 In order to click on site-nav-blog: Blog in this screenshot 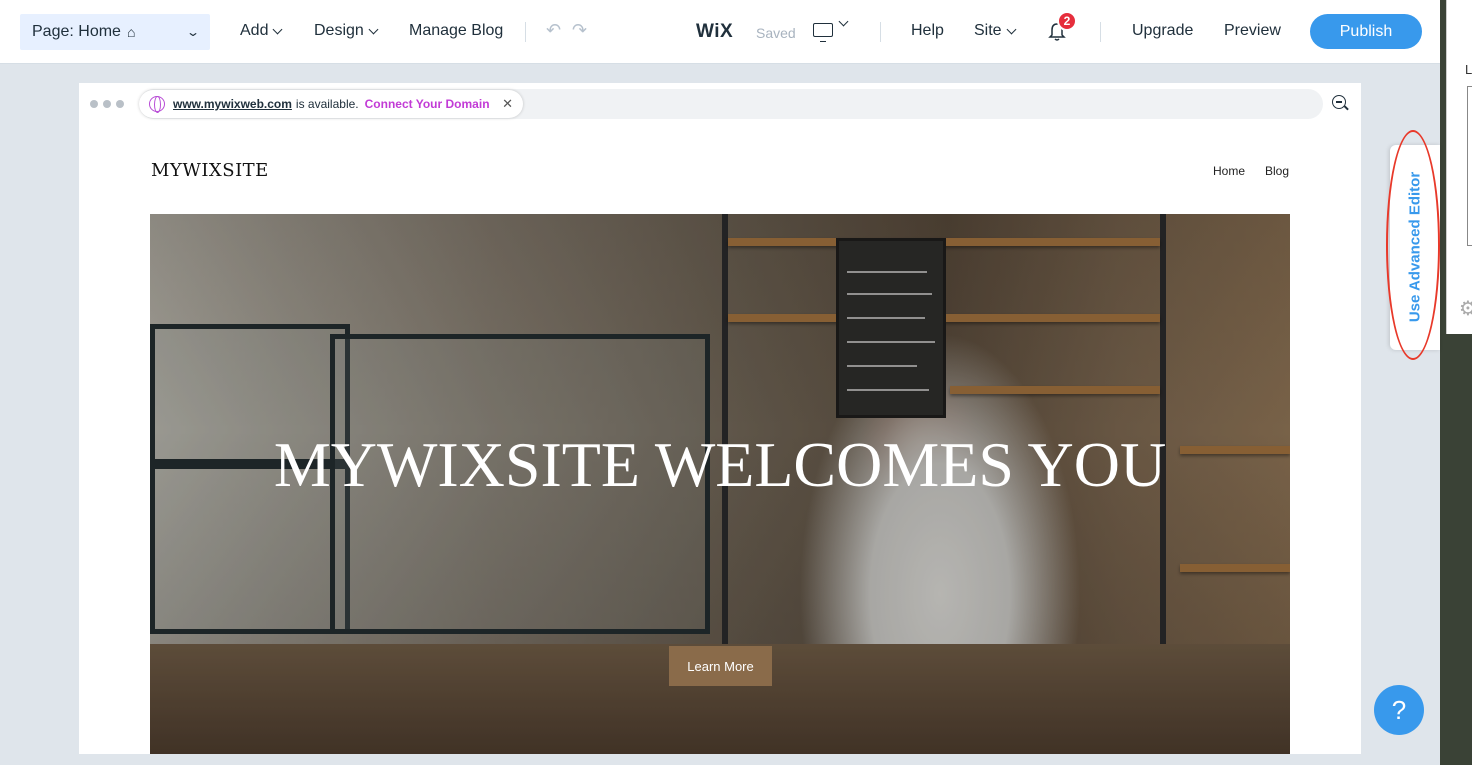, I will do `click(1277, 171)`.